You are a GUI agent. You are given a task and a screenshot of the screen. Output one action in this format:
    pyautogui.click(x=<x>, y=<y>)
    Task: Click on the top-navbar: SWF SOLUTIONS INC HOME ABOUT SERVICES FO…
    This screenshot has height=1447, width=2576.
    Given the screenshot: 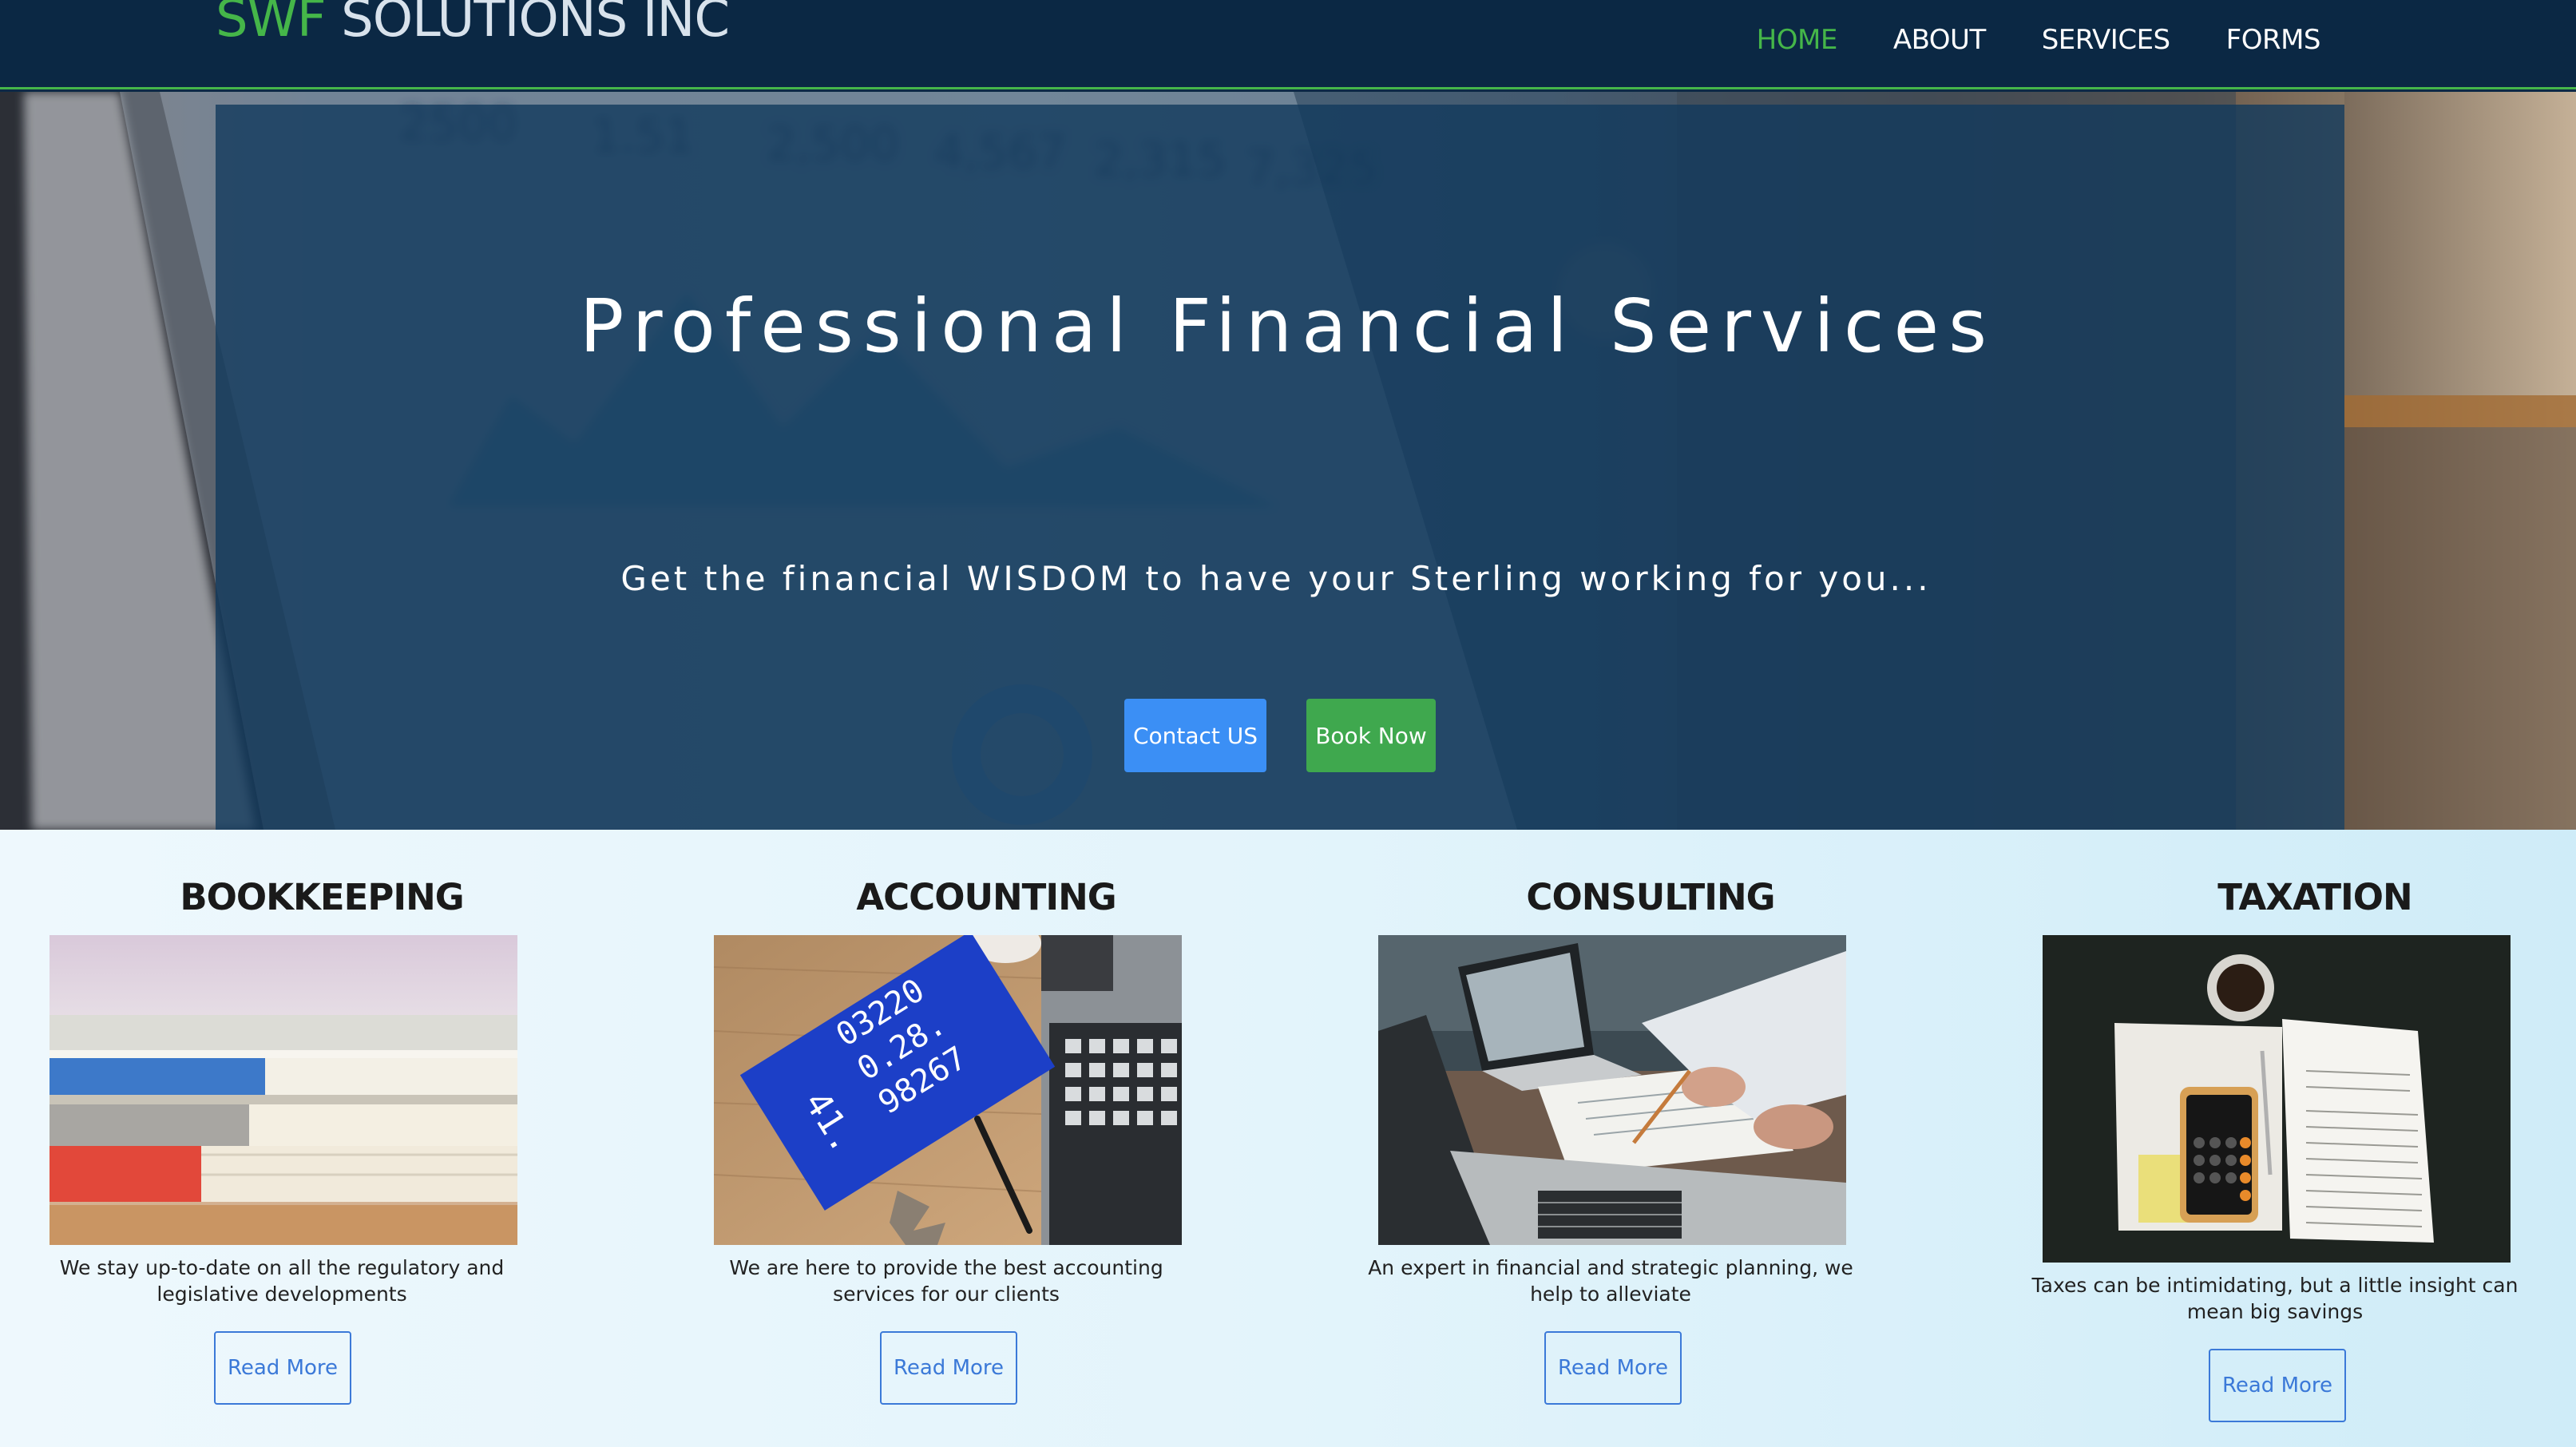 What is the action you would take?
    pyautogui.click(x=1288, y=44)
    